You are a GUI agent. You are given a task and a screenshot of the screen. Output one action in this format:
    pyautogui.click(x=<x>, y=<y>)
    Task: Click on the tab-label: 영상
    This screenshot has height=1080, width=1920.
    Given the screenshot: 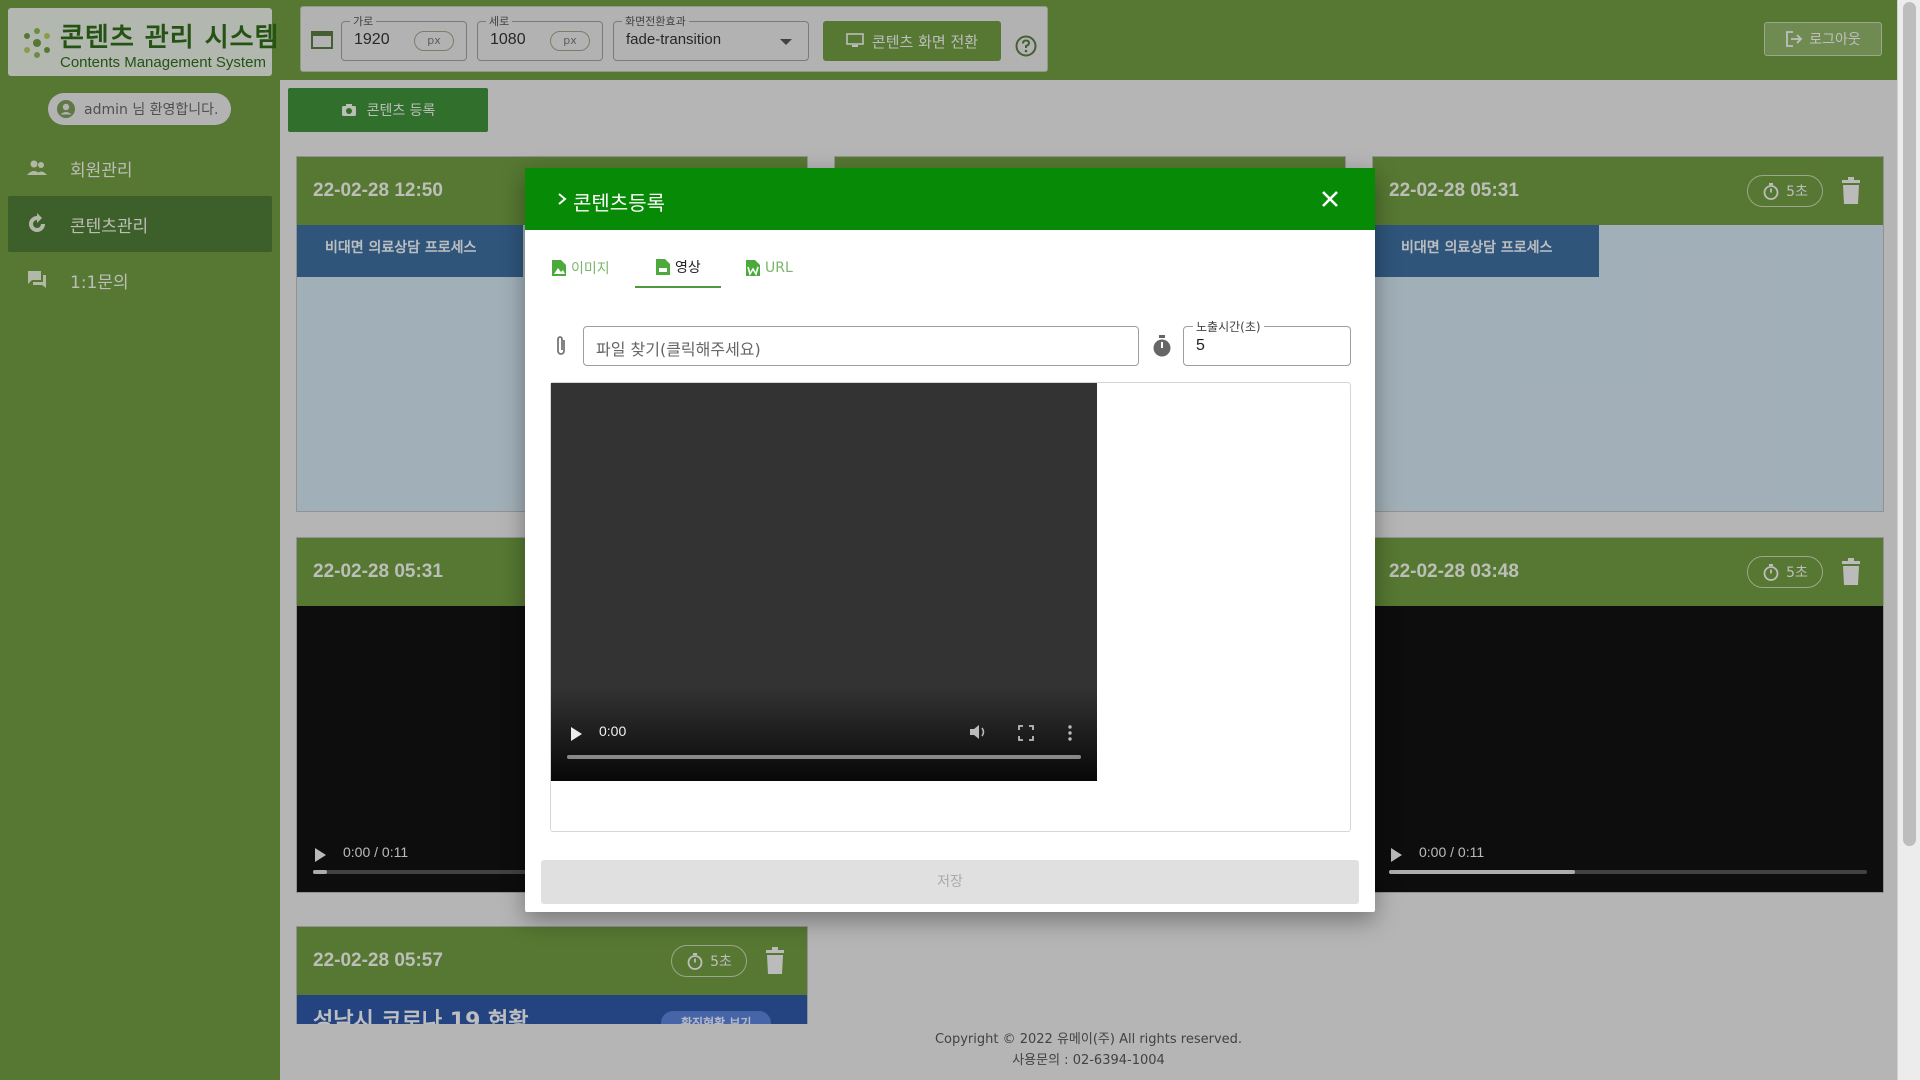 What is the action you would take?
    pyautogui.click(x=688, y=268)
    